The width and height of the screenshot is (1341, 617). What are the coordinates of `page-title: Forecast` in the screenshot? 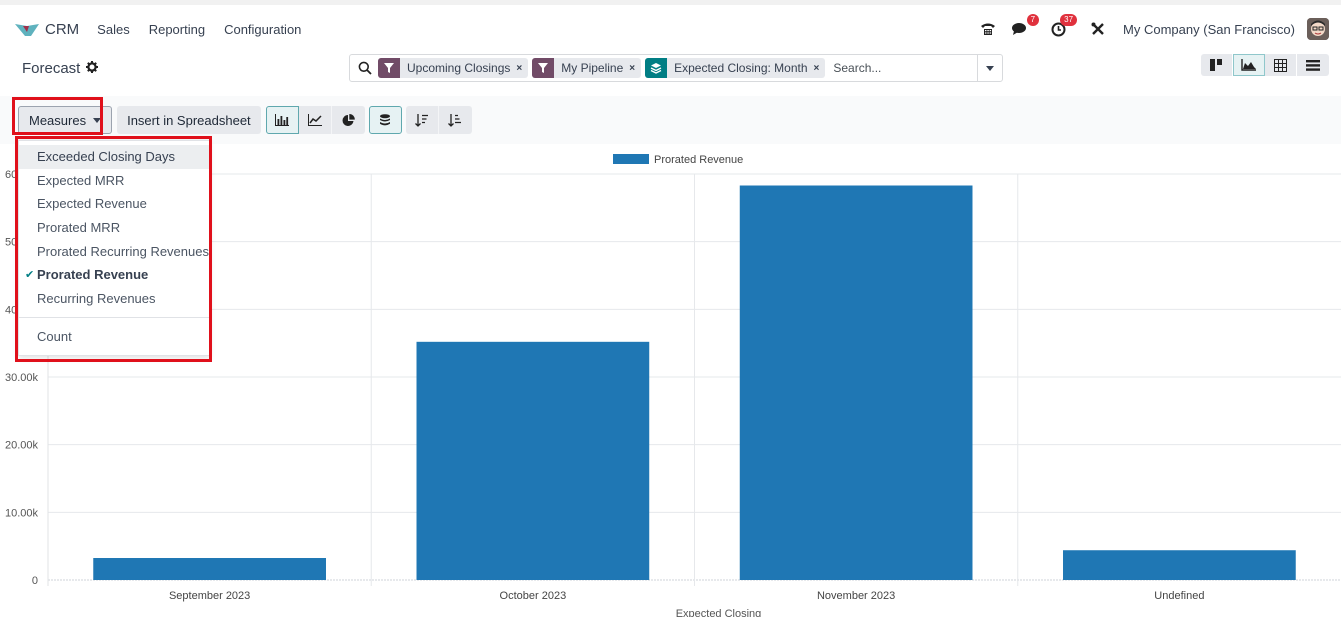 It's located at (51, 68).